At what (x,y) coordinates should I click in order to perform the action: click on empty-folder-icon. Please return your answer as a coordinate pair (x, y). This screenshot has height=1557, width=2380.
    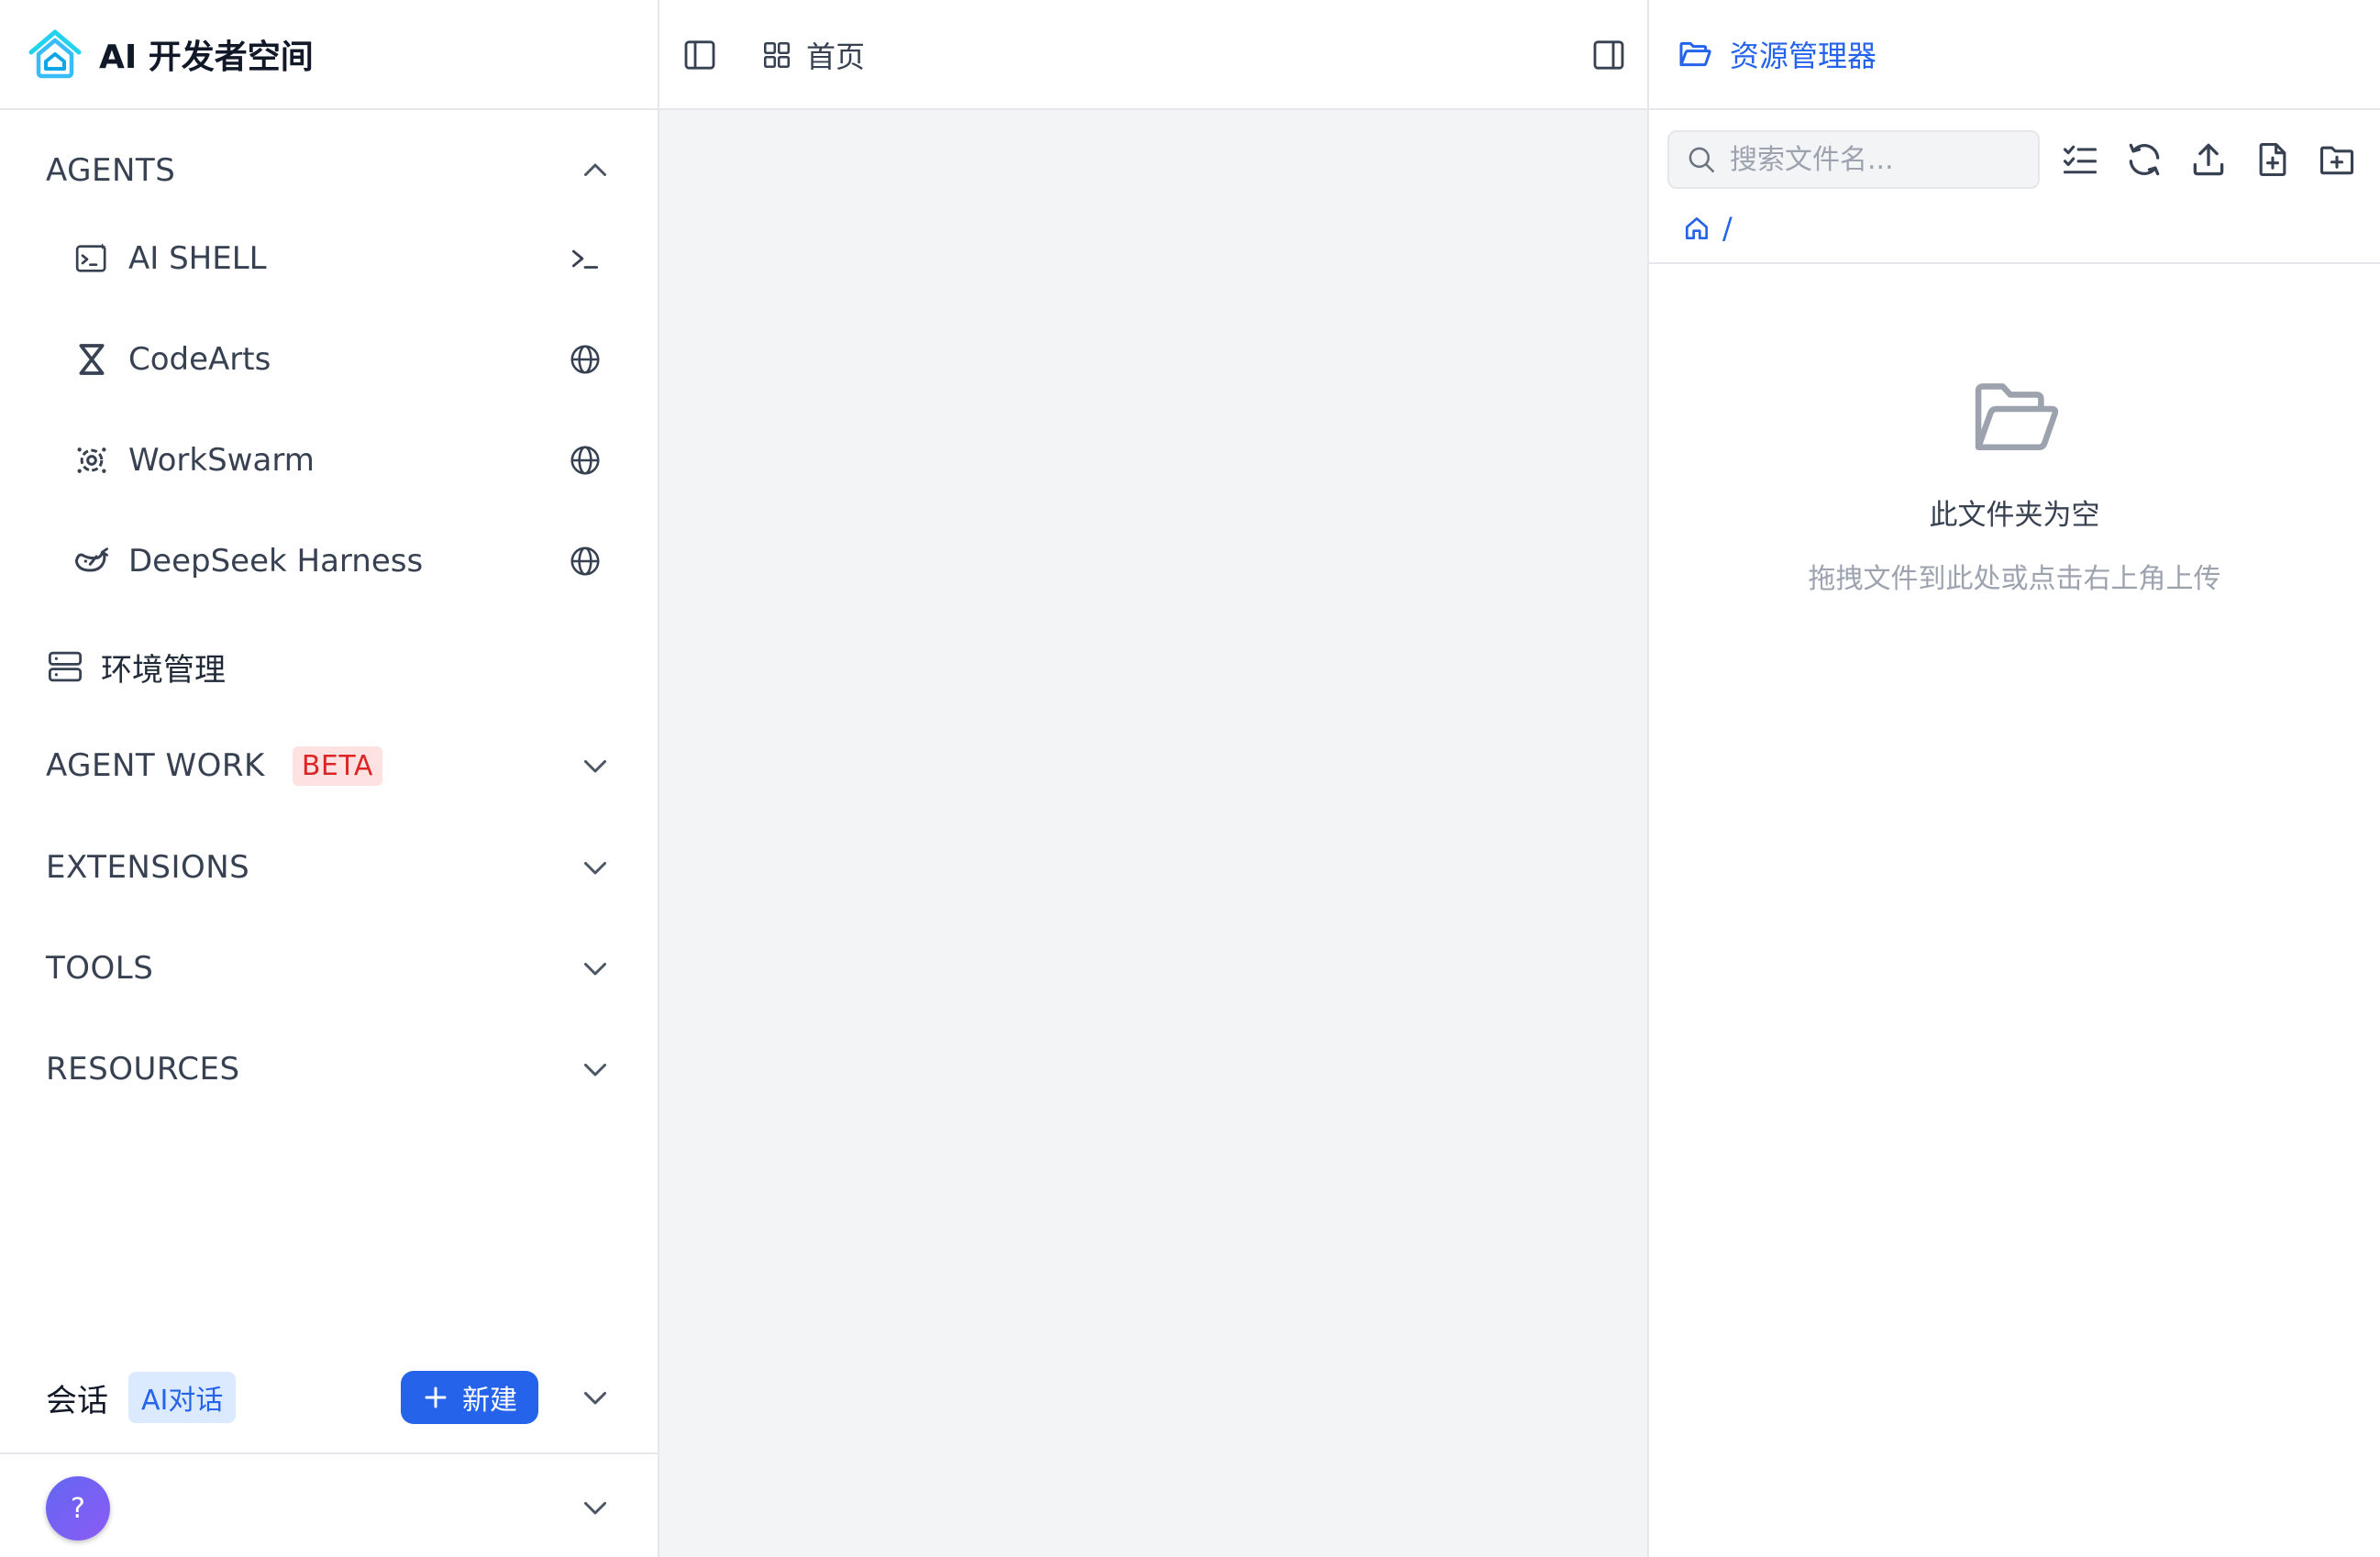
    Looking at the image, I should click on (2017, 416).